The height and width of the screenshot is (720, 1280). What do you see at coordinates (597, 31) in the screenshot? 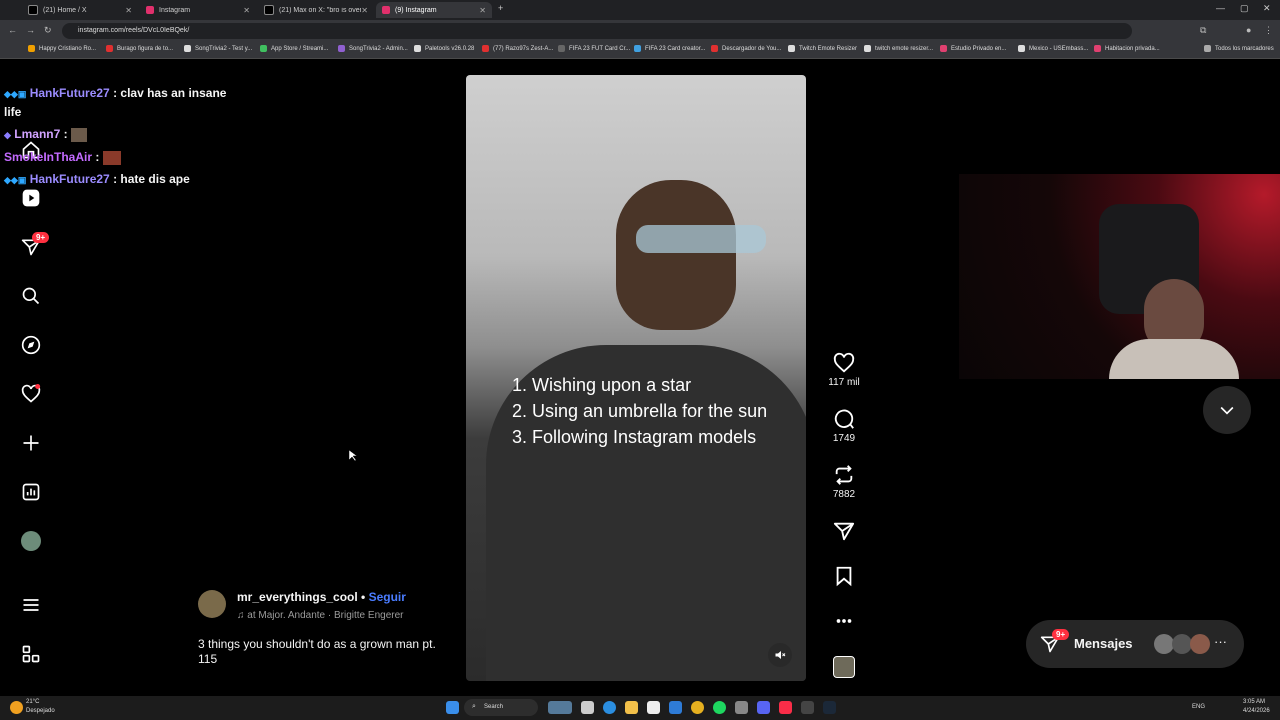
I see `url-bar: instagram.com/reels/DVcL0IeBQek/` at bounding box center [597, 31].